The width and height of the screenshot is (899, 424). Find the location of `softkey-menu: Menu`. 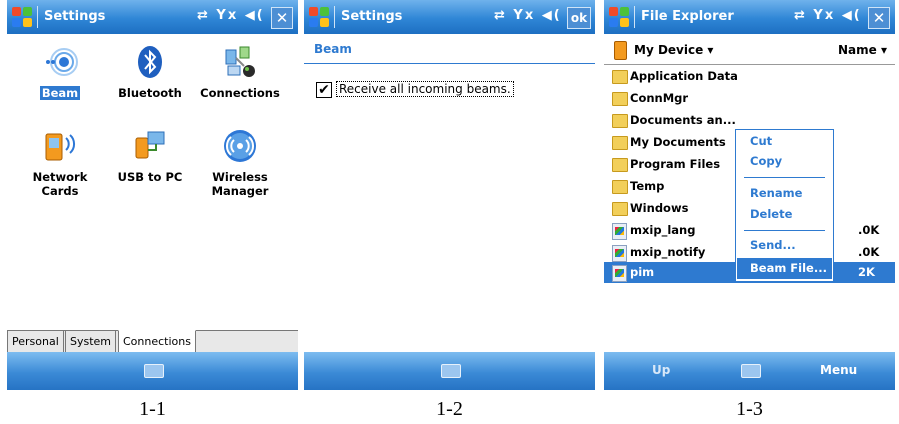

softkey-menu: Menu is located at coordinates (838, 370).